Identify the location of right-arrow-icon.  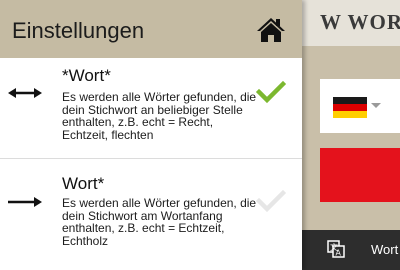
(25, 202).